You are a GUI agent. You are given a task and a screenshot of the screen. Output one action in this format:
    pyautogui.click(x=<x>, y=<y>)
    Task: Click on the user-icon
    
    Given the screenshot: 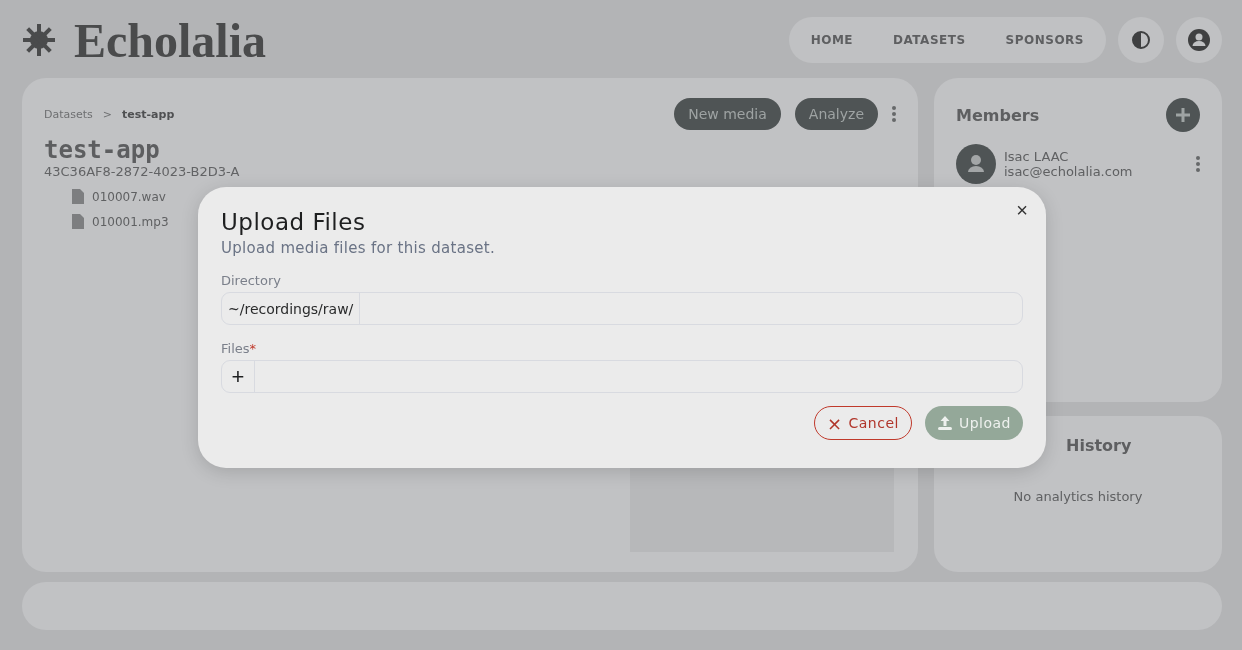 What is the action you would take?
    pyautogui.click(x=1199, y=40)
    